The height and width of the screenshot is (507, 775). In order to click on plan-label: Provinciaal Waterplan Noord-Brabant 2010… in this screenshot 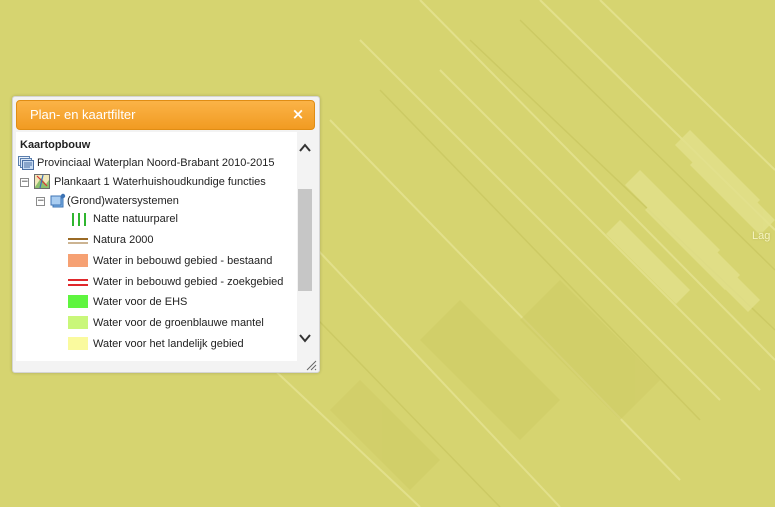, I will do `click(156, 163)`.